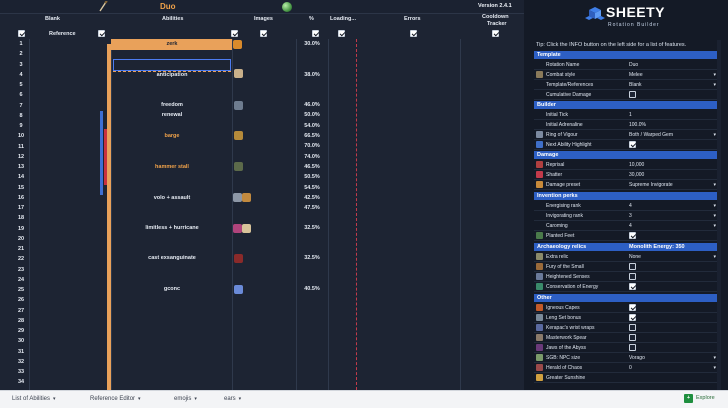  Describe the element at coordinates (627, 358) in the screenshot. I see `row-sgb-npc-size: SGB: NPC size Vorago ▾` at that location.